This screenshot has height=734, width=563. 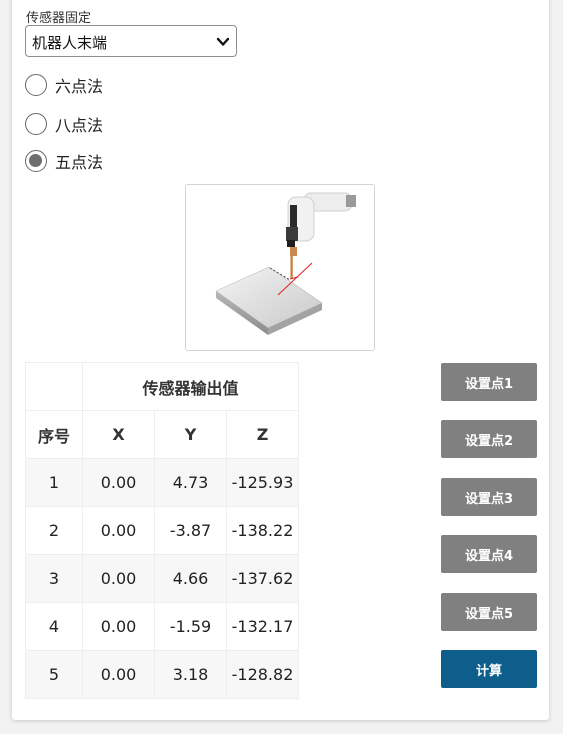 I want to click on radio-eight-point, so click(x=36, y=124).